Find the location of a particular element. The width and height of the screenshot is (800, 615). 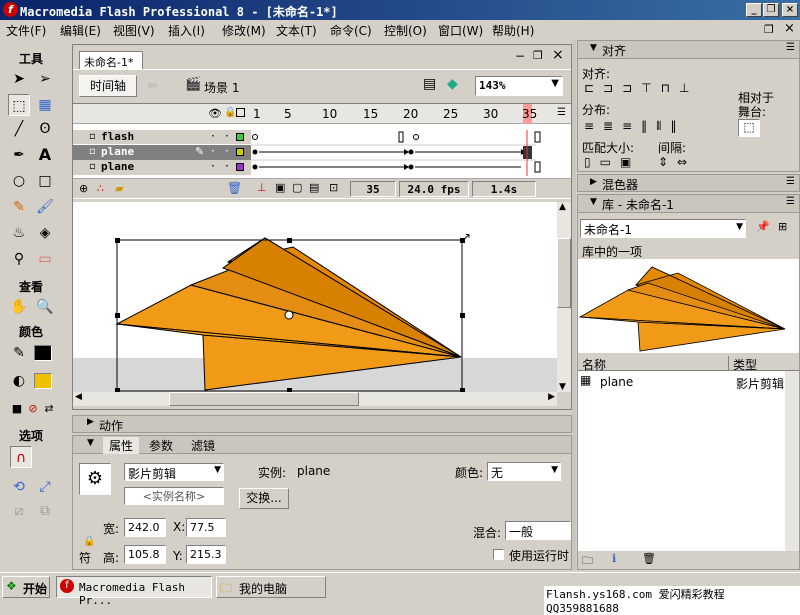

stroke-color-swatch is located at coordinates (43, 353).